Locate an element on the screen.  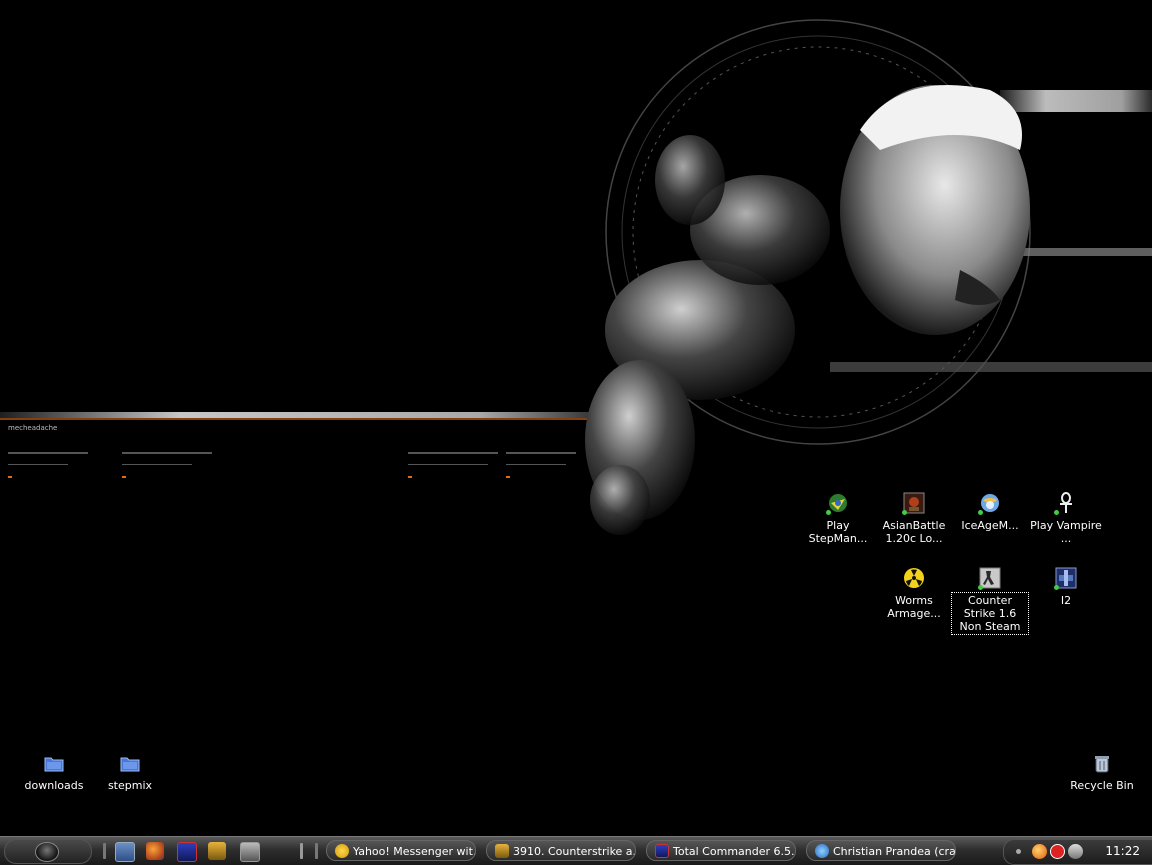
media-icon is located at coordinates (250, 852).